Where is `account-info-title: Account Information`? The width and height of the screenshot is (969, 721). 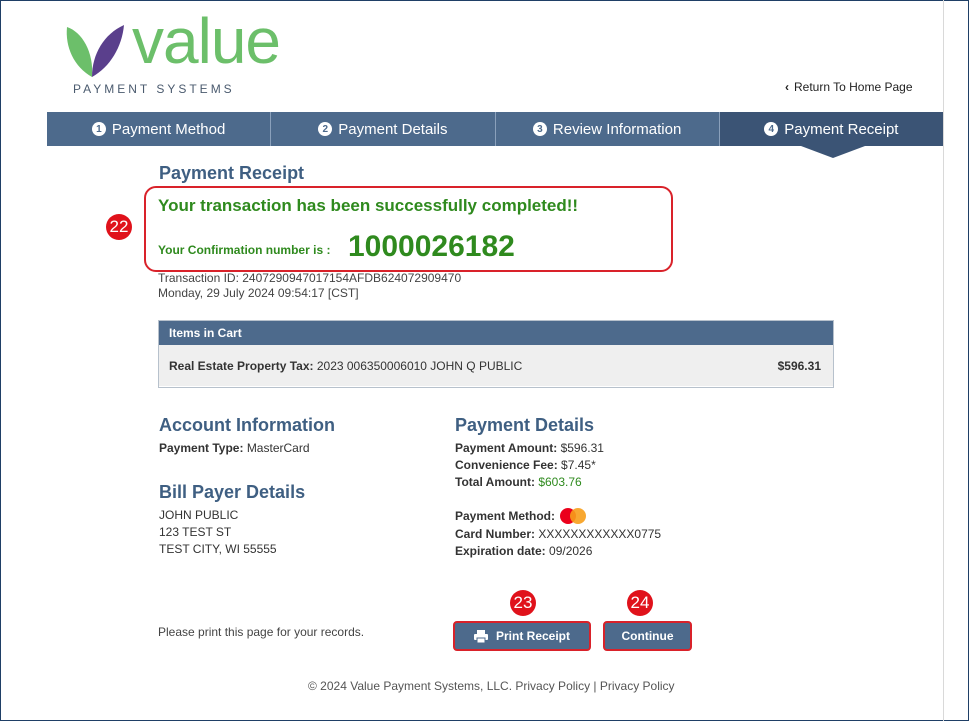 account-info-title: Account Information is located at coordinates (247, 425).